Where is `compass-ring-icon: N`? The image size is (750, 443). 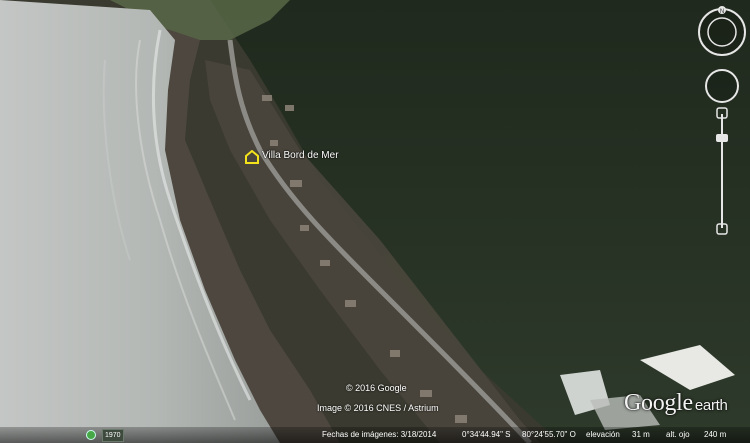
compass-ring-icon: N is located at coordinates (722, 32).